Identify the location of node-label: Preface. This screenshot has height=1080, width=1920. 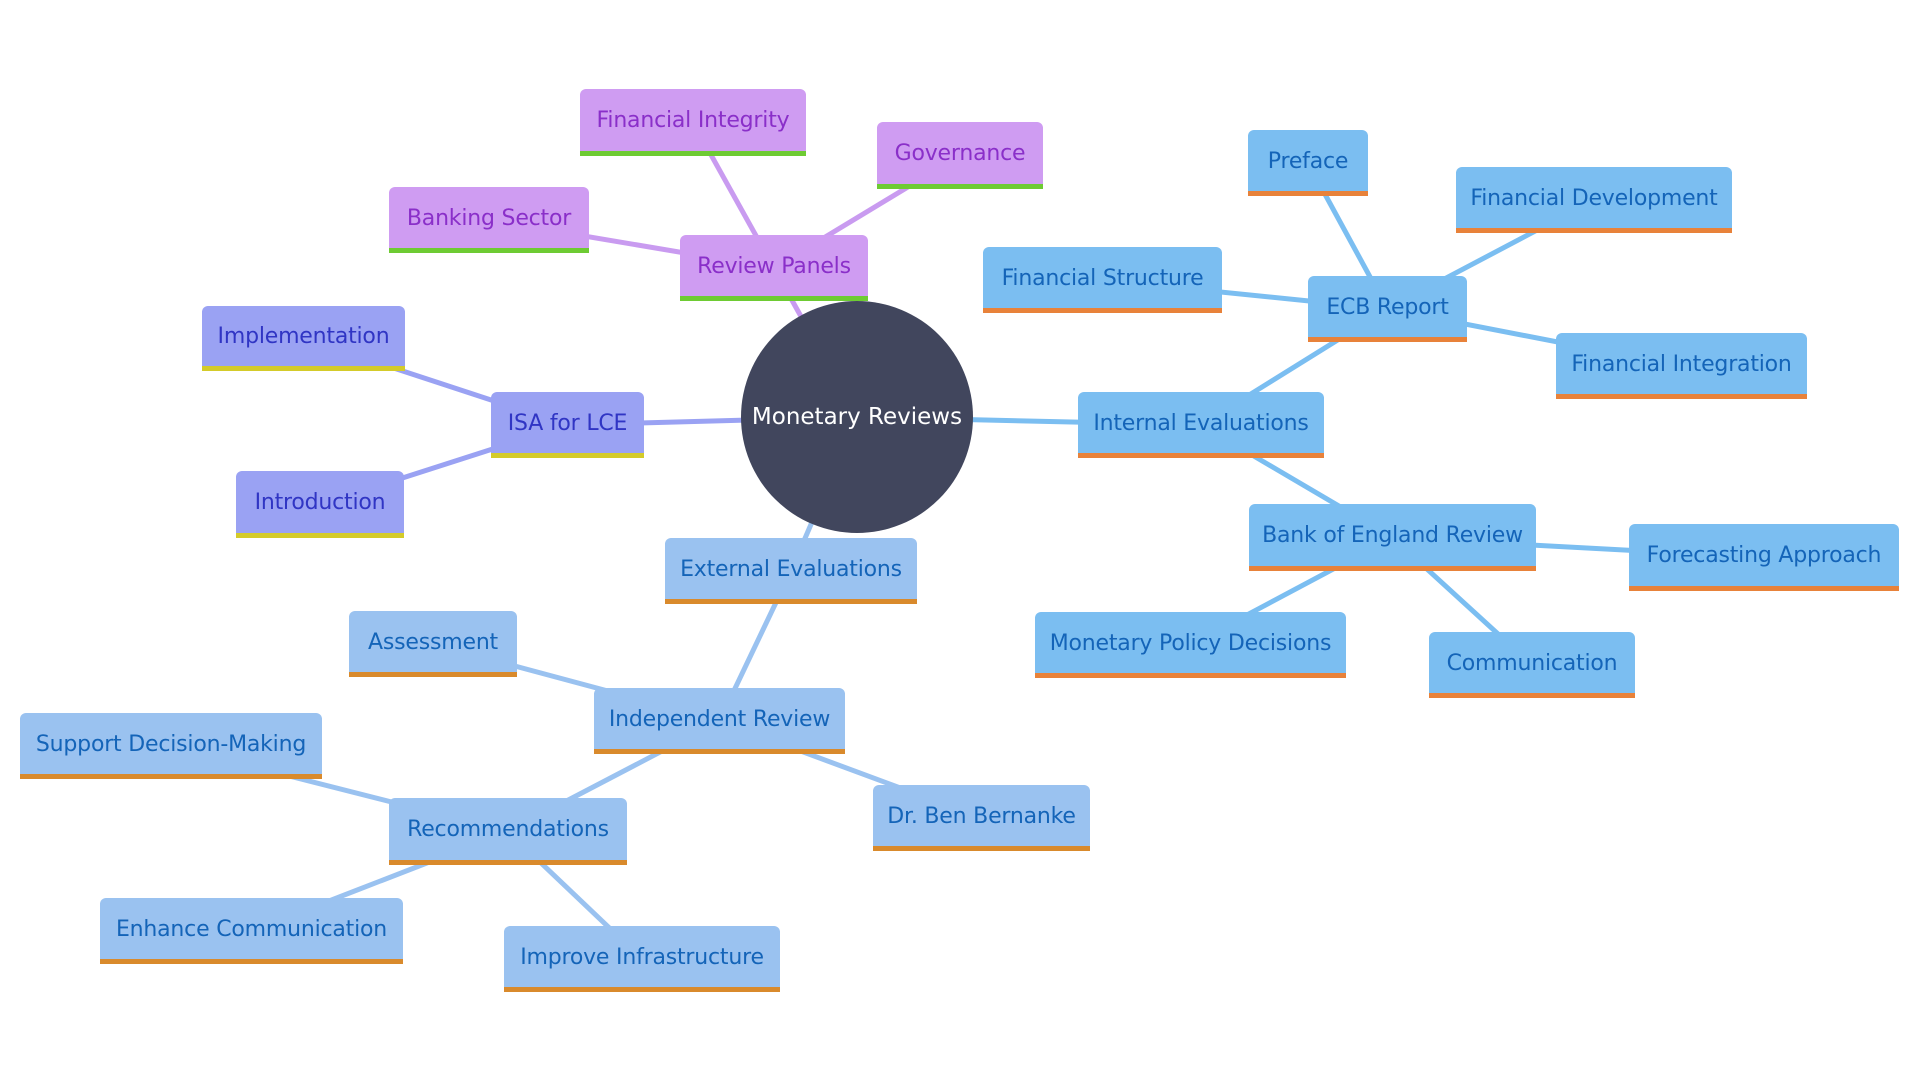
(1308, 161).